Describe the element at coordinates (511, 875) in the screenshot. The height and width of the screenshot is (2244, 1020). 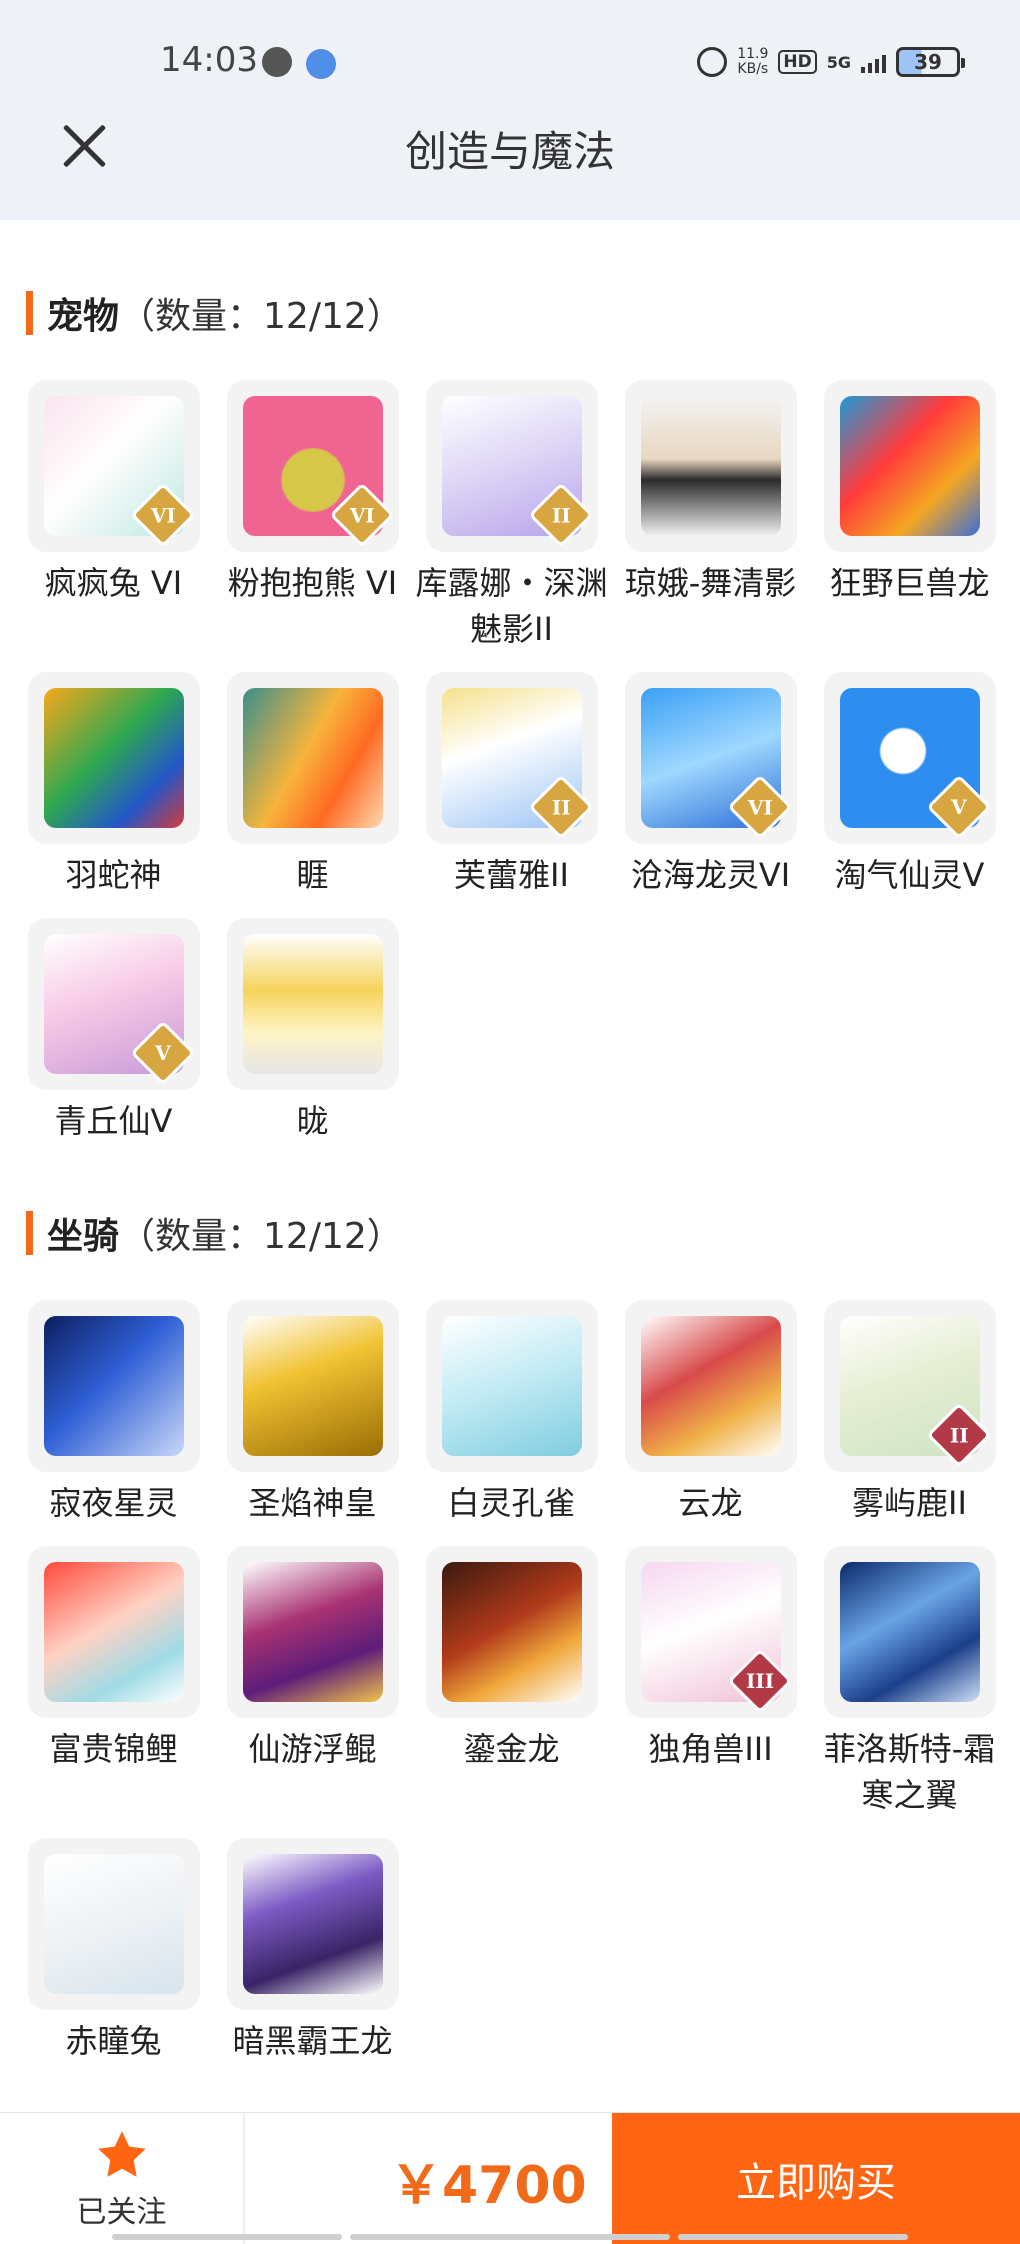
I see `item-label: 芙蕾雅II` at that location.